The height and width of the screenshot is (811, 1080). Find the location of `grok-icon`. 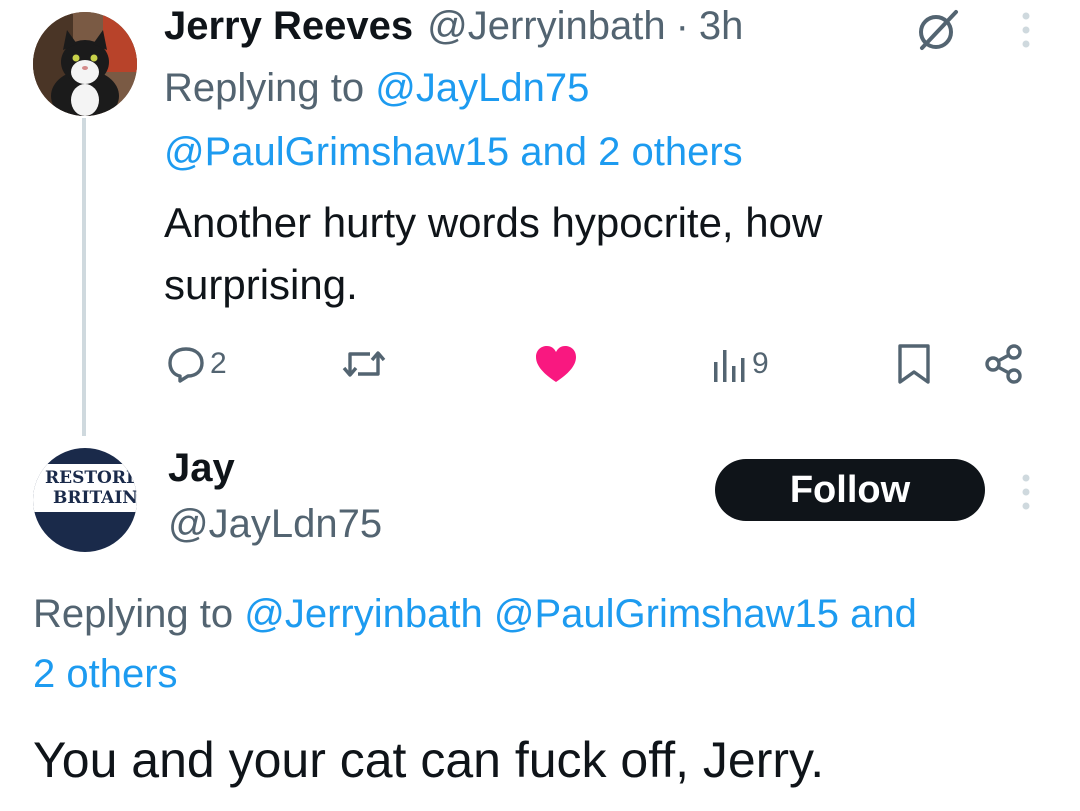

grok-icon is located at coordinates (938, 30).